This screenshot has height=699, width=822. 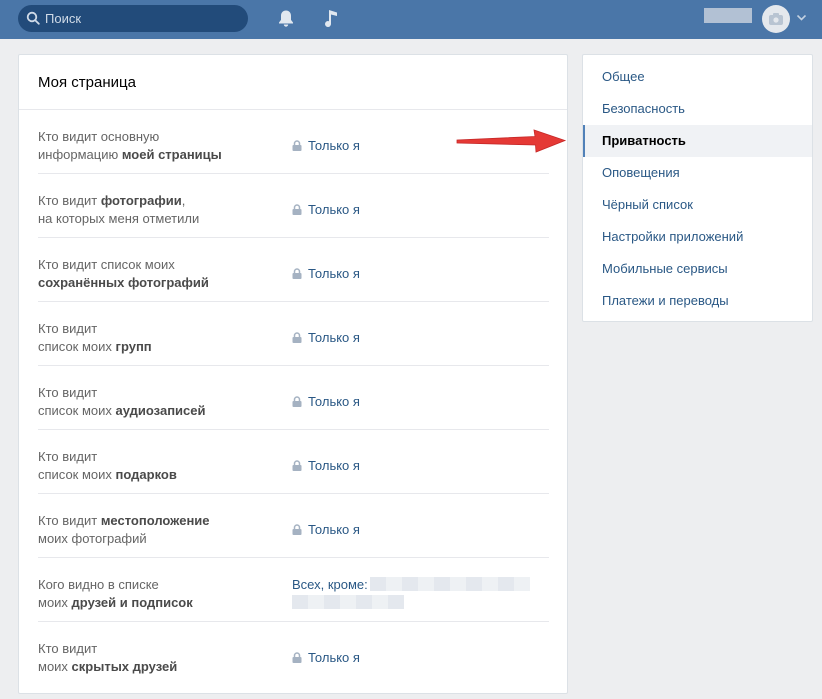 I want to click on nav-item-app-settings: Настройки приложений, so click(x=697, y=237).